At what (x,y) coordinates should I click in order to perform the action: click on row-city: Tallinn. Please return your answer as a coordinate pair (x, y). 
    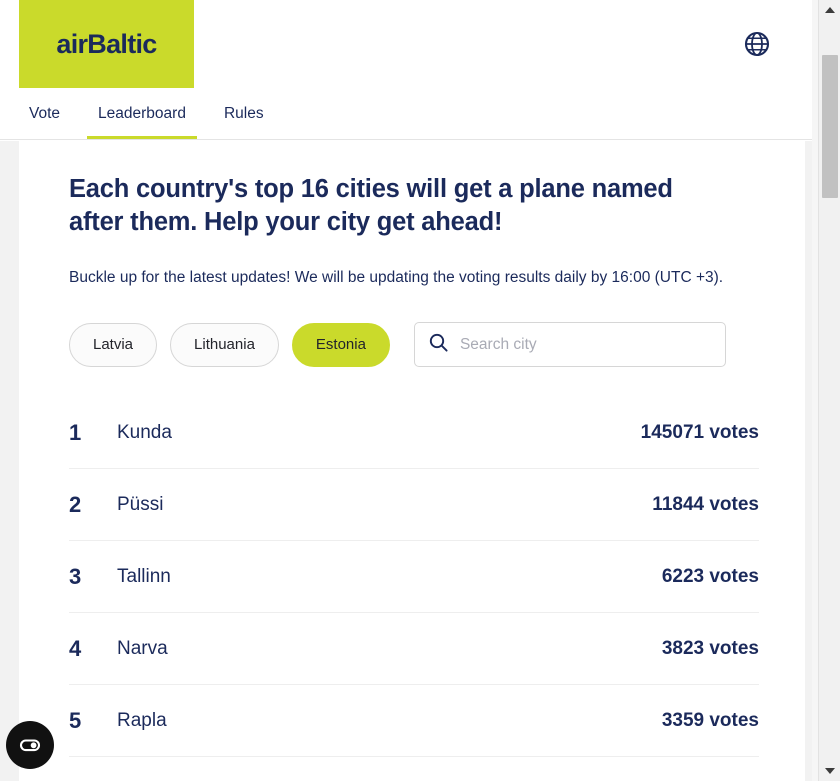
    Looking at the image, I should click on (144, 576).